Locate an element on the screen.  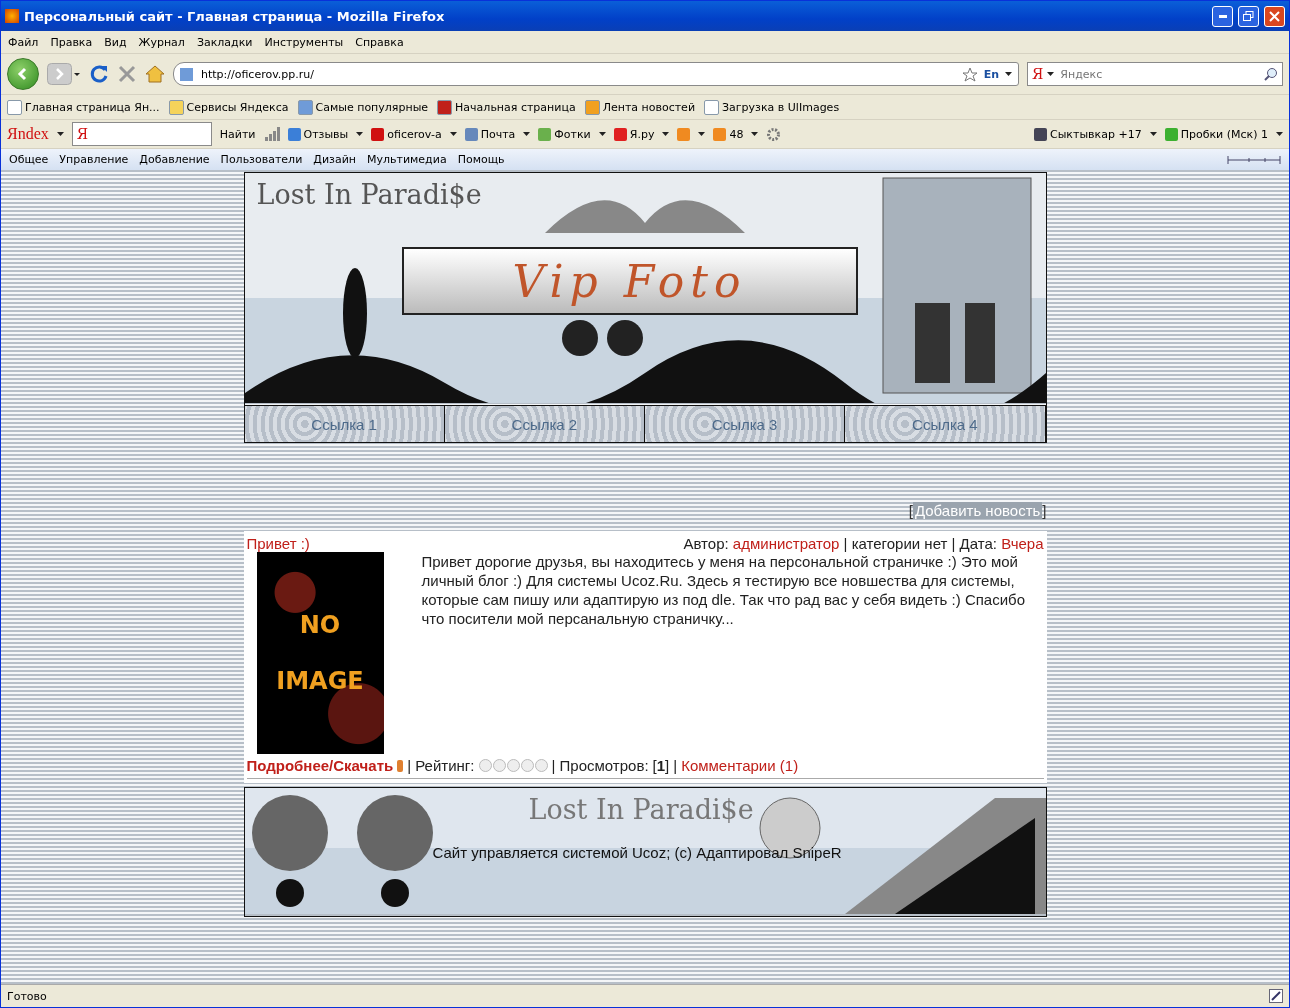
views-label: | Просмотров: is located at coordinates (600, 765).